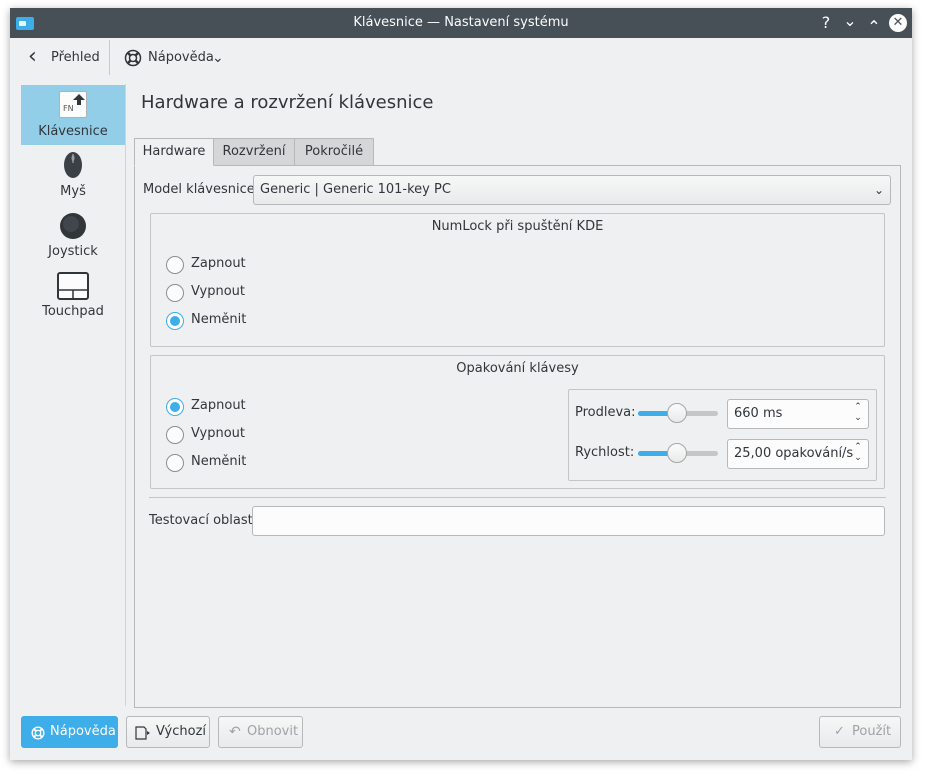  What do you see at coordinates (758, 413) in the screenshot?
I see `delay-value: 660 ms` at bounding box center [758, 413].